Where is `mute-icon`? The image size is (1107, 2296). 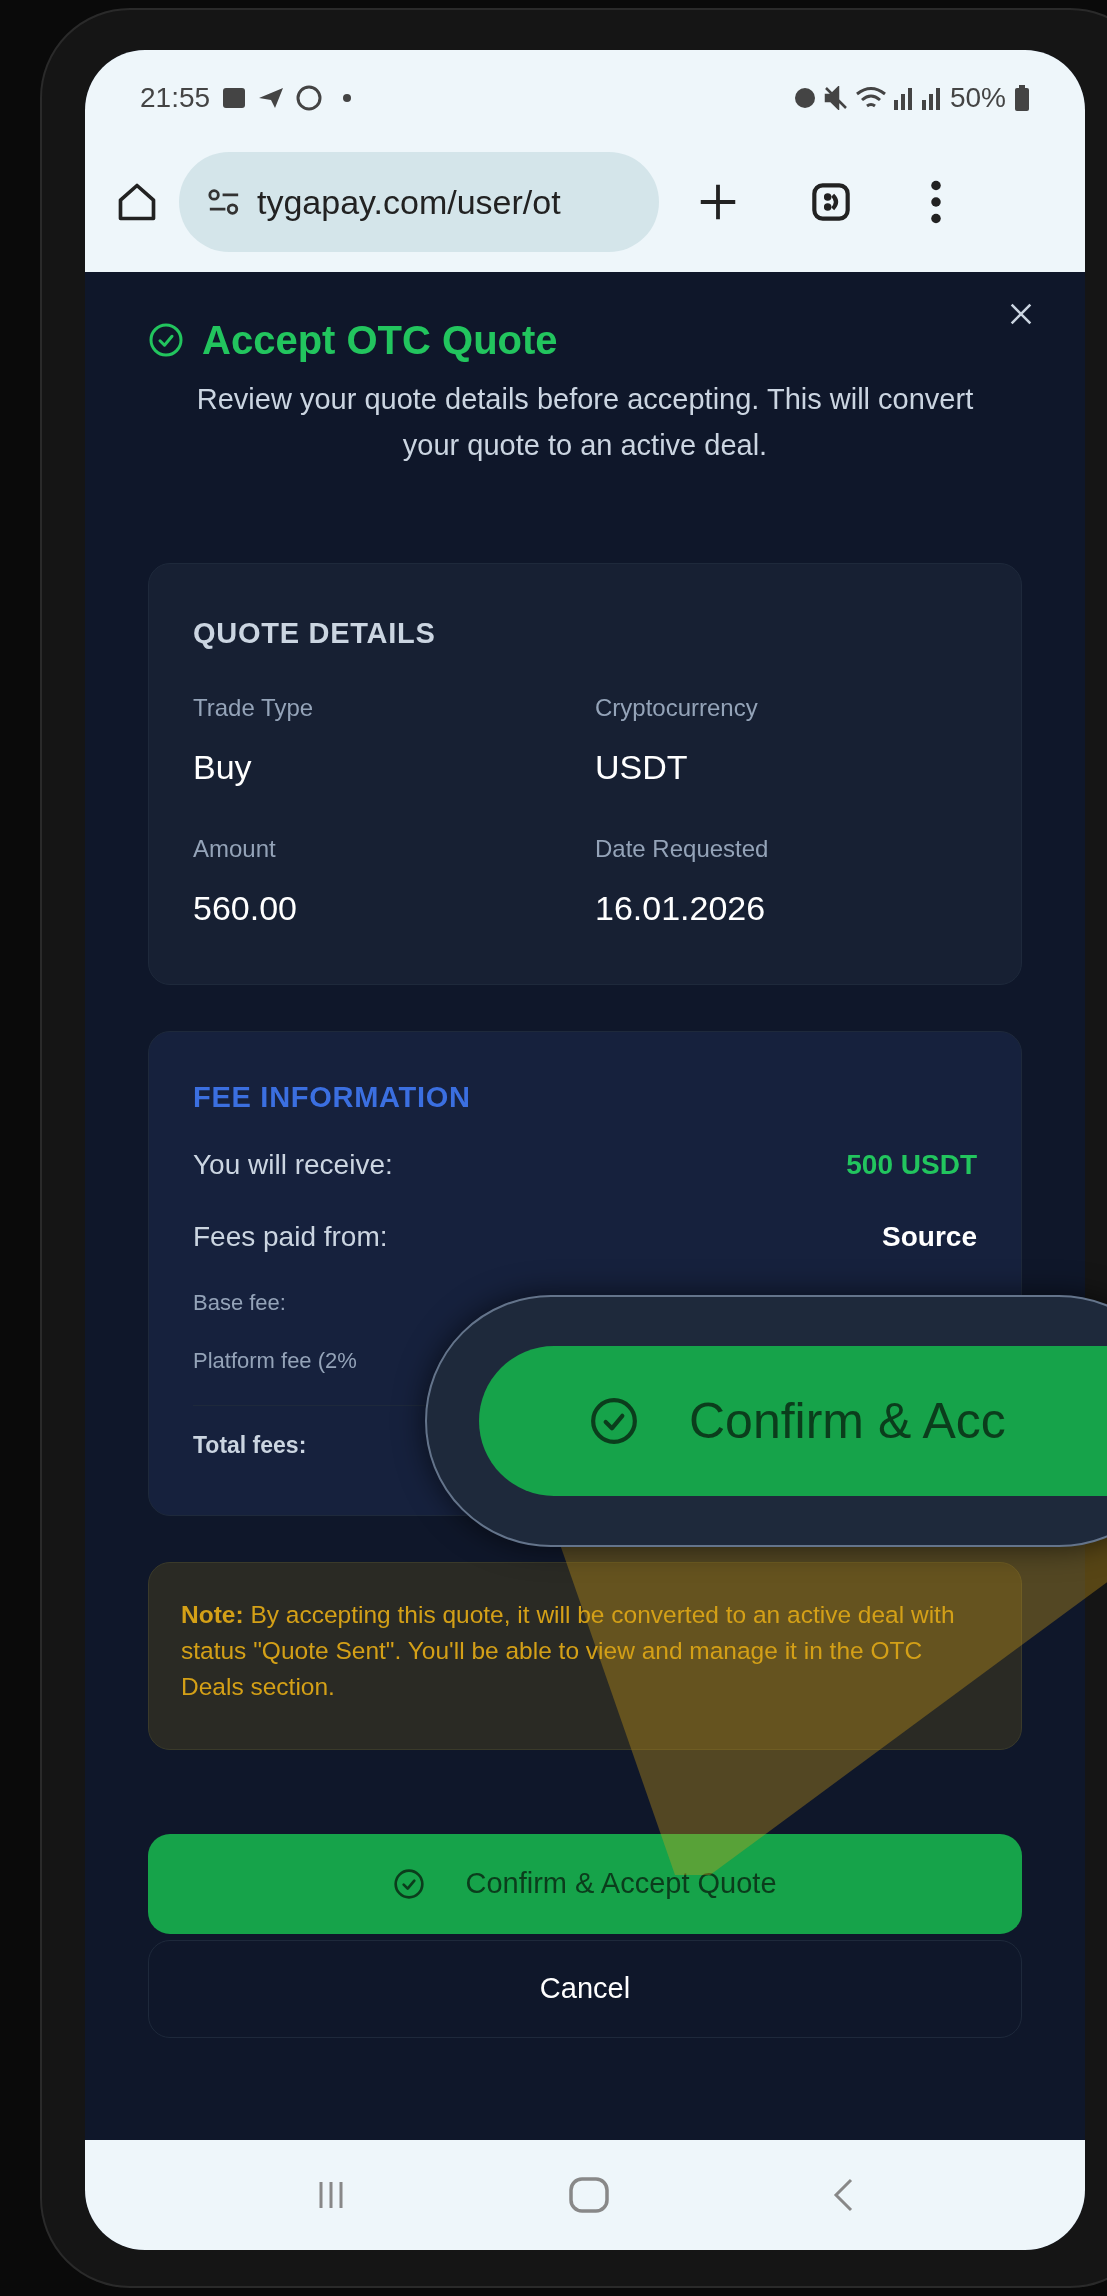
mute-icon is located at coordinates (835, 98).